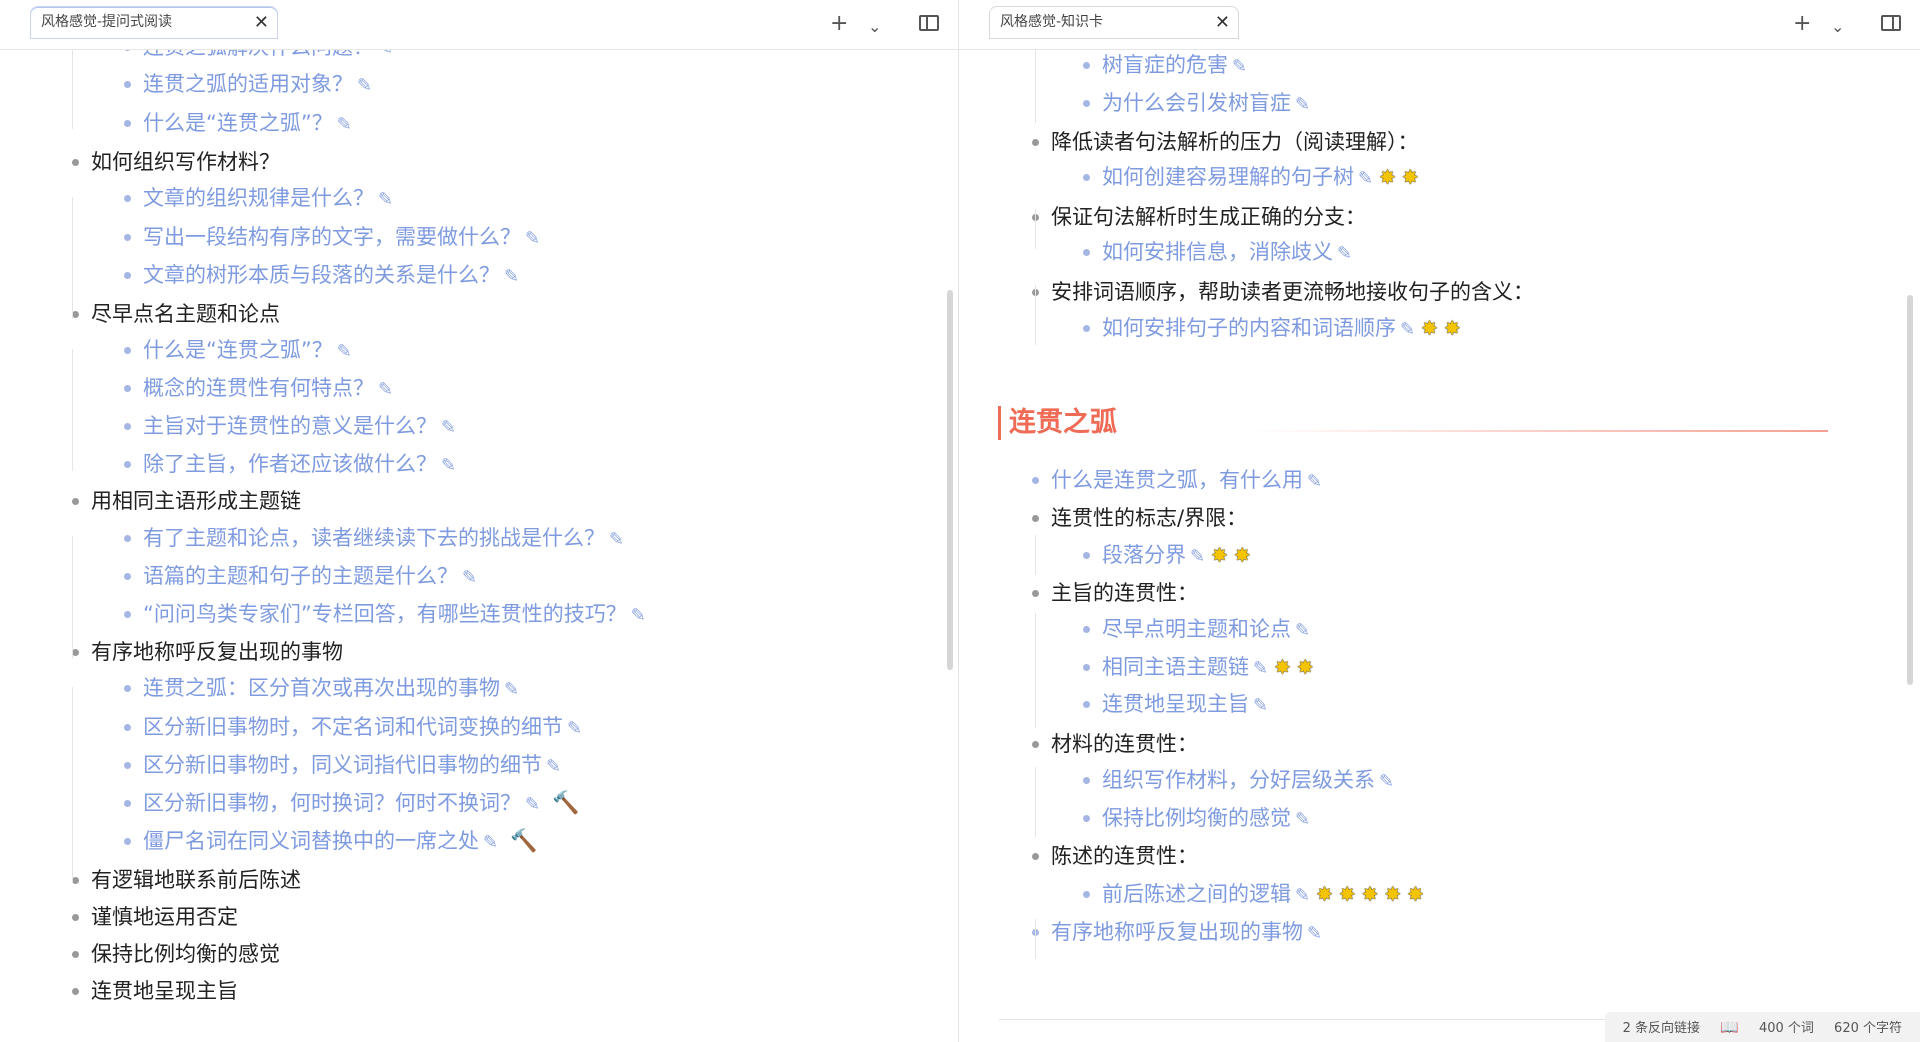 Image resolution: width=1920 pixels, height=1042 pixels. What do you see at coordinates (332, 238) in the screenshot?
I see `outline-link-item: 写出一段结构有序的文字，需要做什么？ ✎` at bounding box center [332, 238].